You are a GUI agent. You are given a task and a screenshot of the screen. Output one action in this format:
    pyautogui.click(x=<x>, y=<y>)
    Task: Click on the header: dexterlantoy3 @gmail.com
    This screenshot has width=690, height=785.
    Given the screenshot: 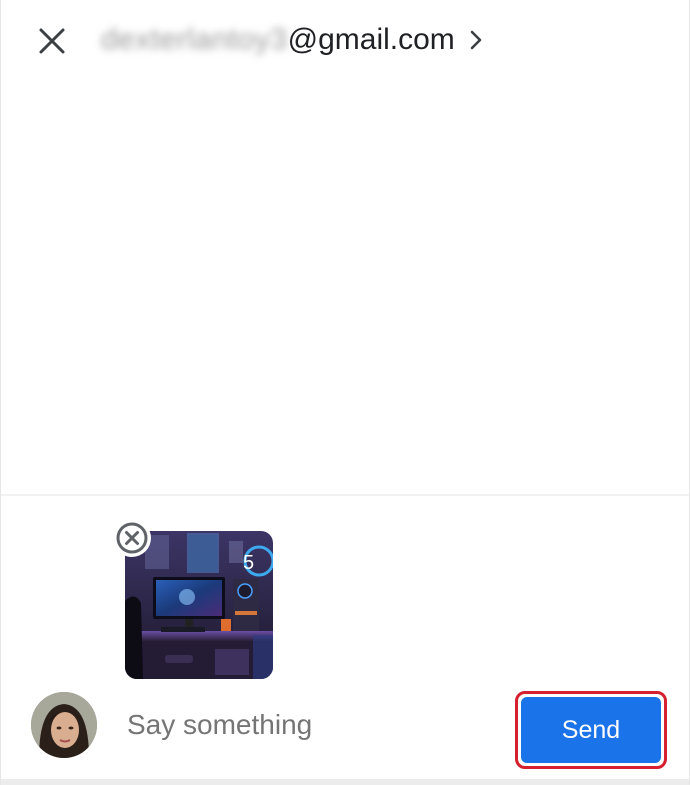 What is the action you would take?
    pyautogui.click(x=345, y=40)
    